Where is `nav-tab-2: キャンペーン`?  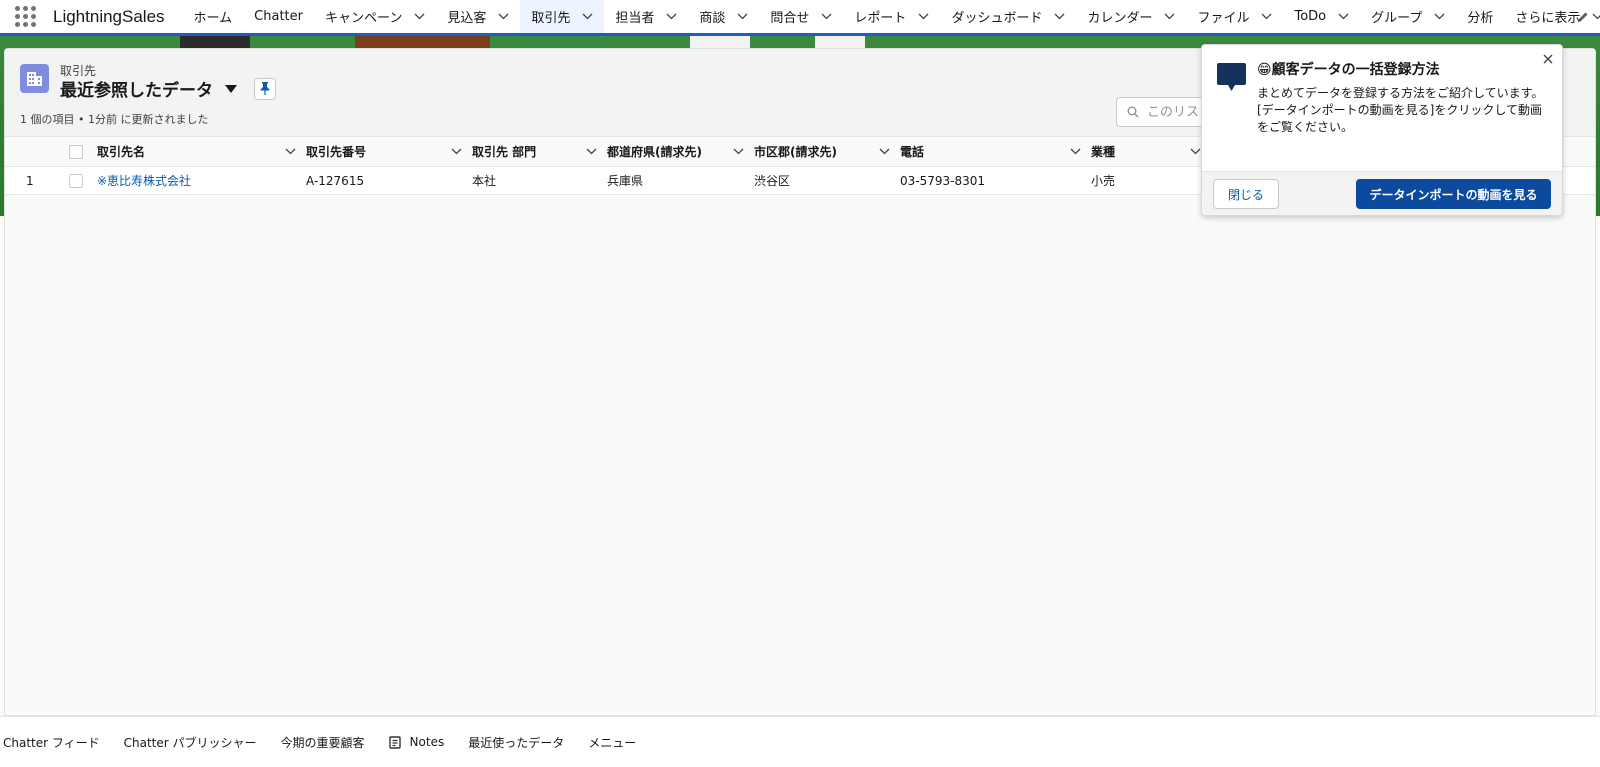 nav-tab-2: キャンペーン is located at coordinates (375, 16).